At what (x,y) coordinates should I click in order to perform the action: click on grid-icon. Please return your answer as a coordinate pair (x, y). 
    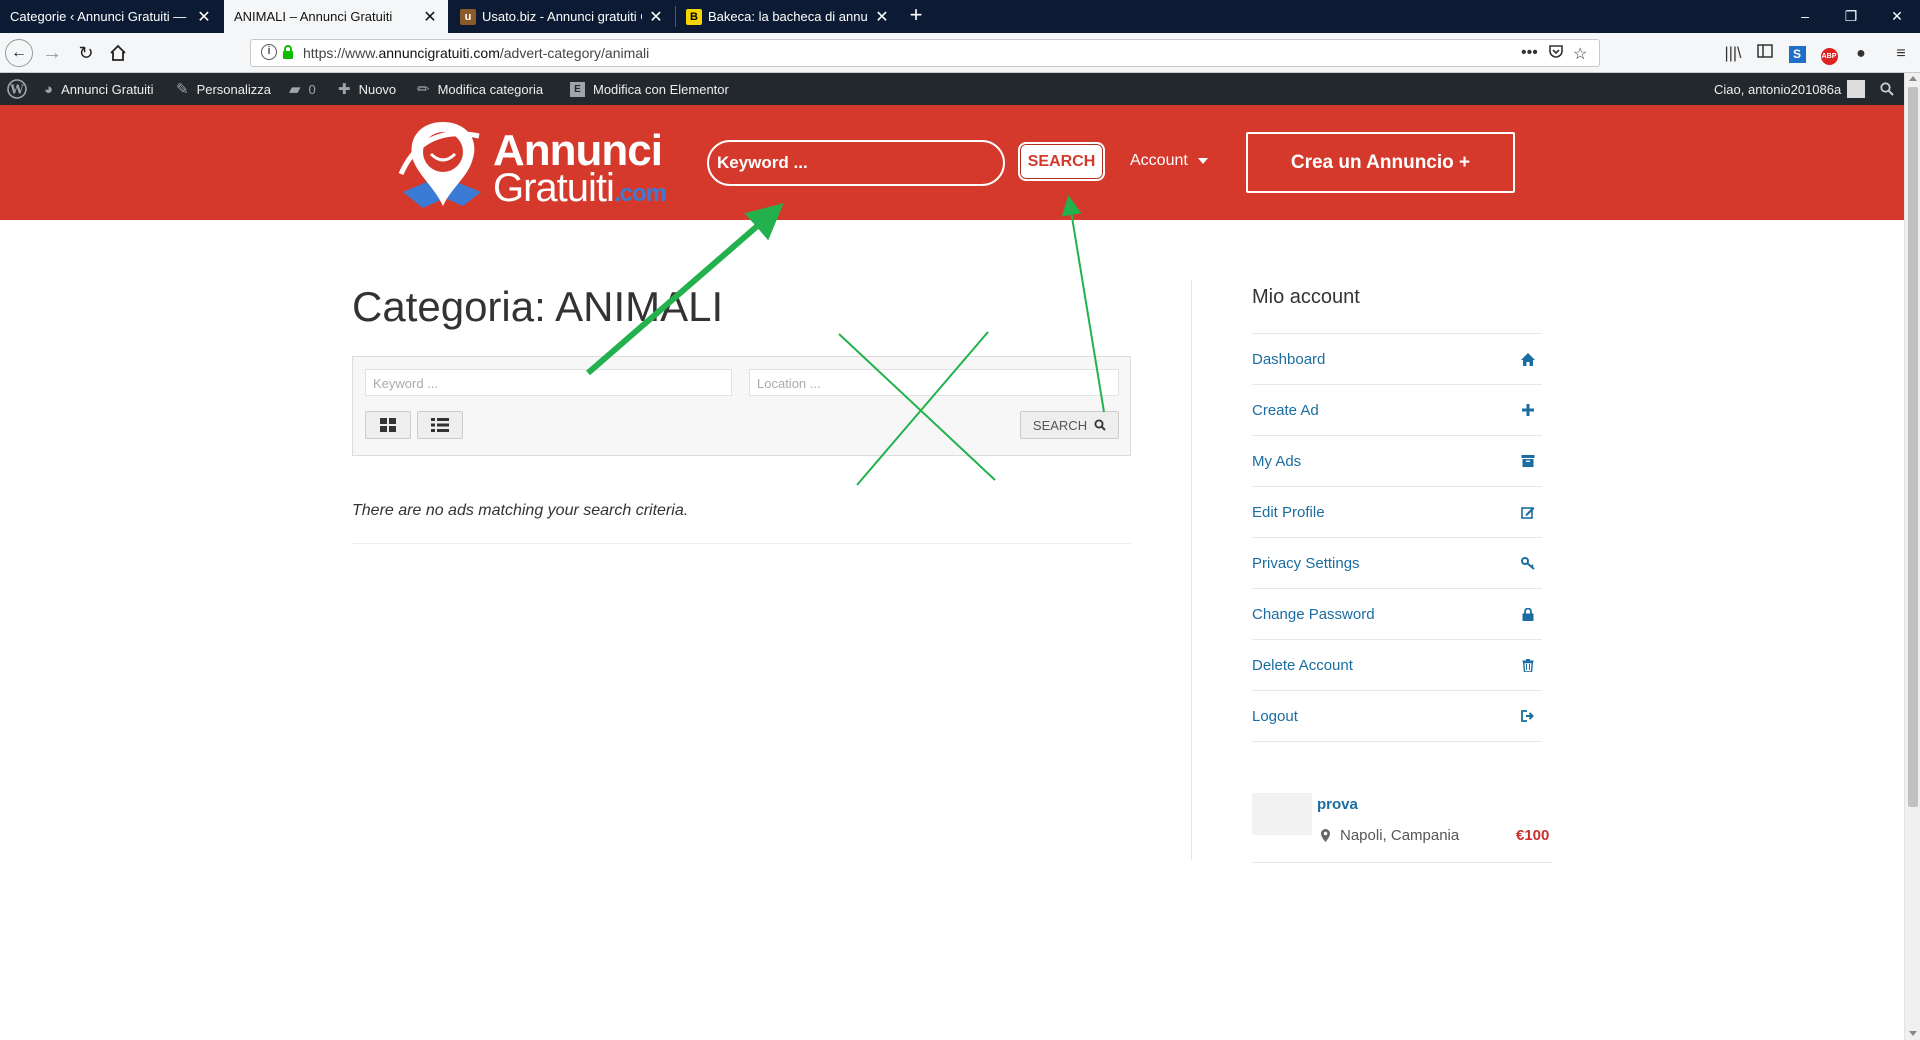
    Looking at the image, I should click on (388, 425).